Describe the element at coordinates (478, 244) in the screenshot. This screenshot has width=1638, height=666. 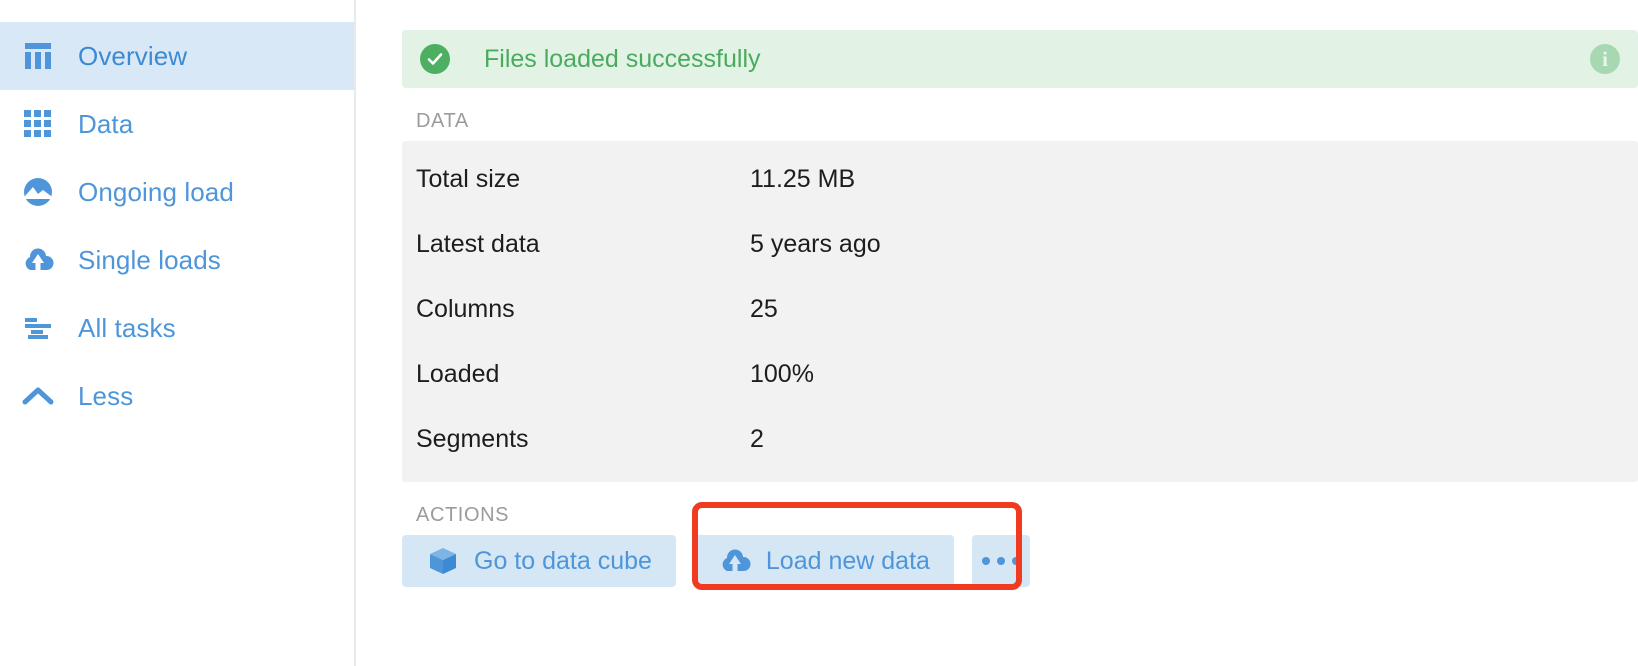
I see `data-row-key: Latest data` at that location.